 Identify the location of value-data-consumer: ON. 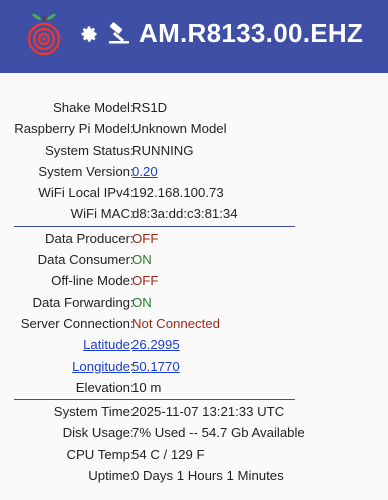
(142, 260).